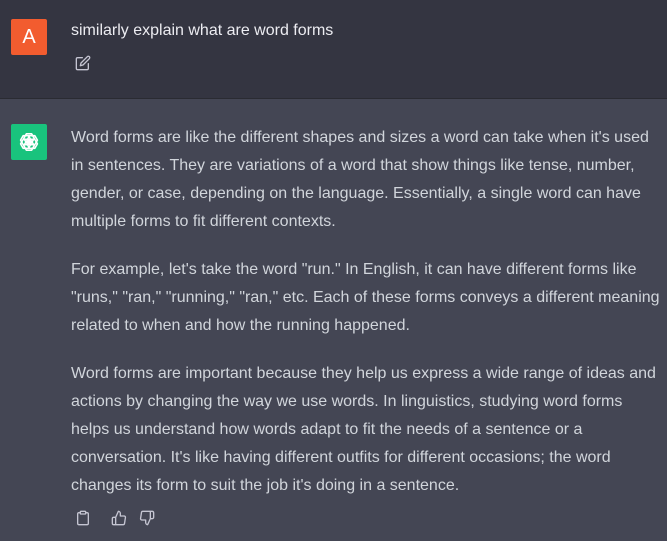 The width and height of the screenshot is (667, 541). I want to click on edit-icon, so click(83, 63).